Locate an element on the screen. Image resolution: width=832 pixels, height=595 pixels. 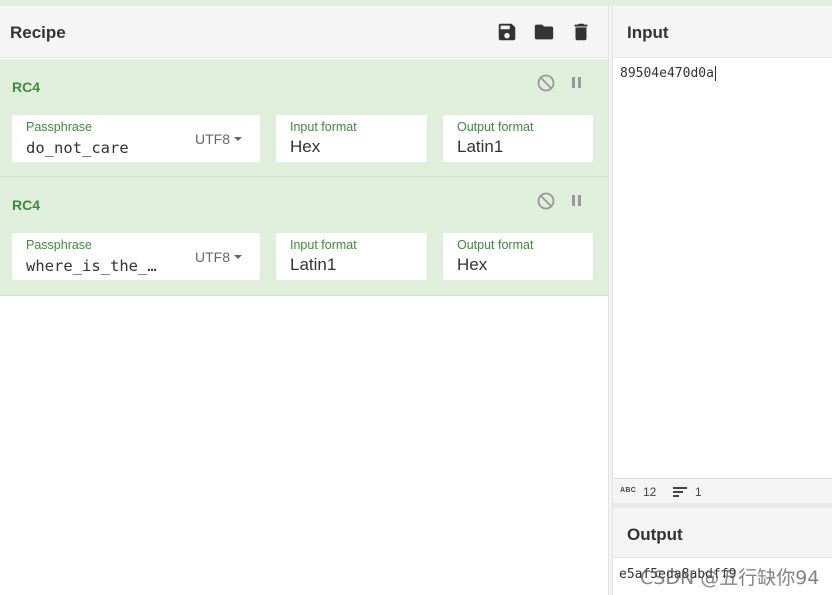
recipe-title: Recipe is located at coordinates (38, 32).